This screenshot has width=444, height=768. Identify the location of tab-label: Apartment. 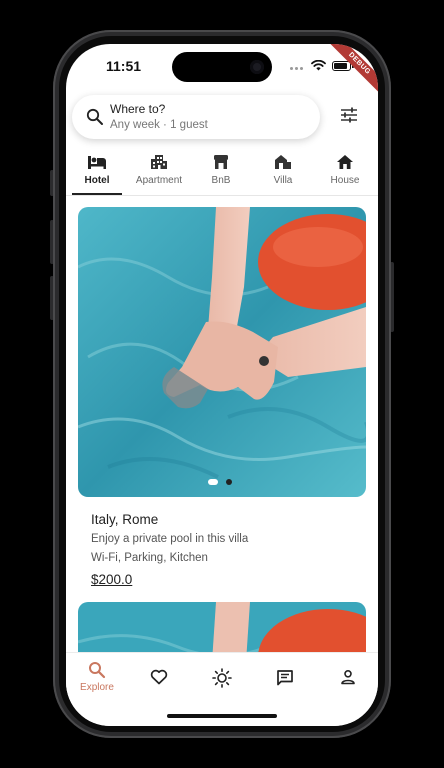
(159, 180).